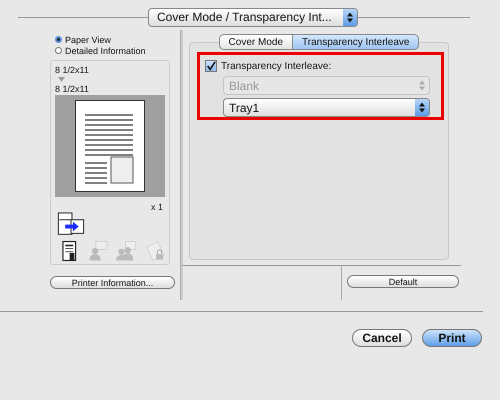  Describe the element at coordinates (72, 89) in the screenshot. I see `output-size-label: 8 1/2x11` at that location.